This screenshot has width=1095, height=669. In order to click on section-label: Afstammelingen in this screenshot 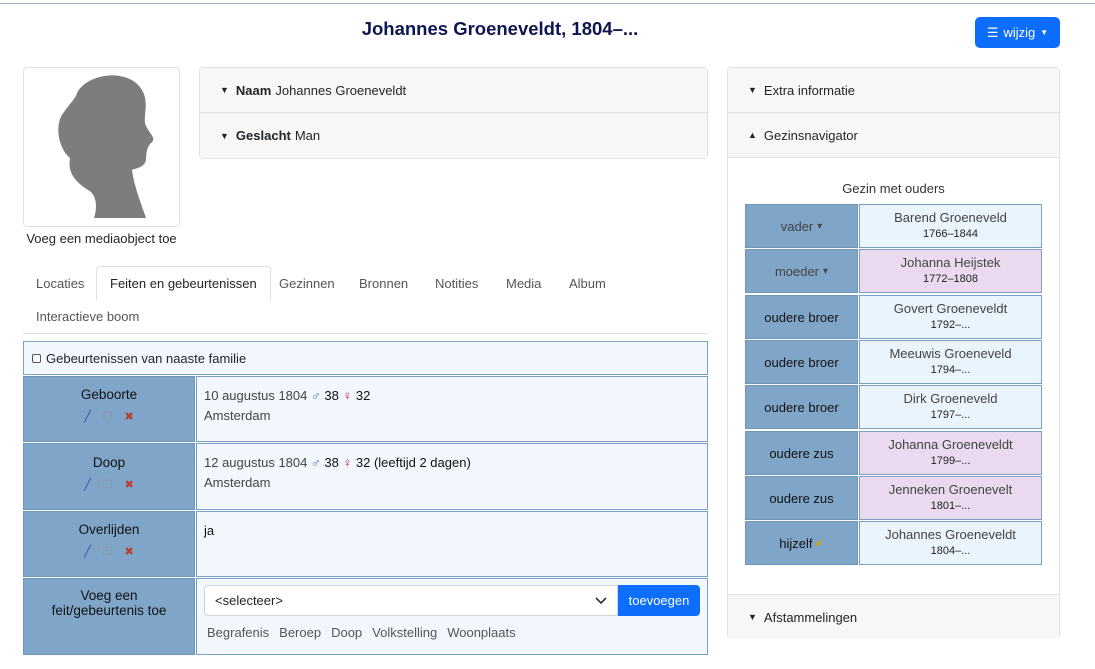, I will do `click(810, 617)`.